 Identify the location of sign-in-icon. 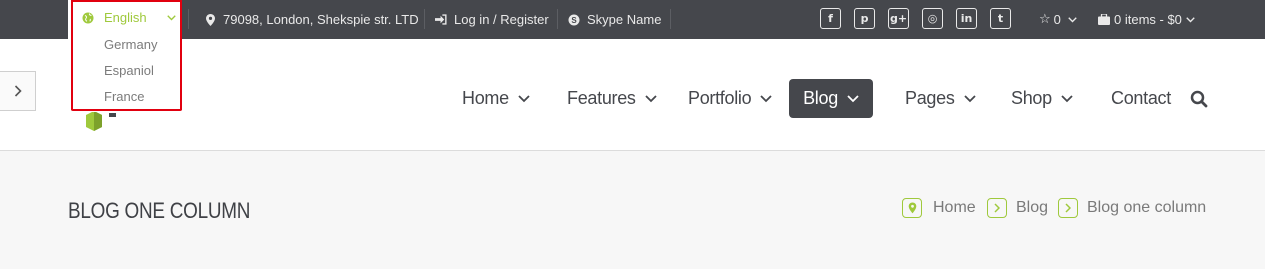
(441, 20).